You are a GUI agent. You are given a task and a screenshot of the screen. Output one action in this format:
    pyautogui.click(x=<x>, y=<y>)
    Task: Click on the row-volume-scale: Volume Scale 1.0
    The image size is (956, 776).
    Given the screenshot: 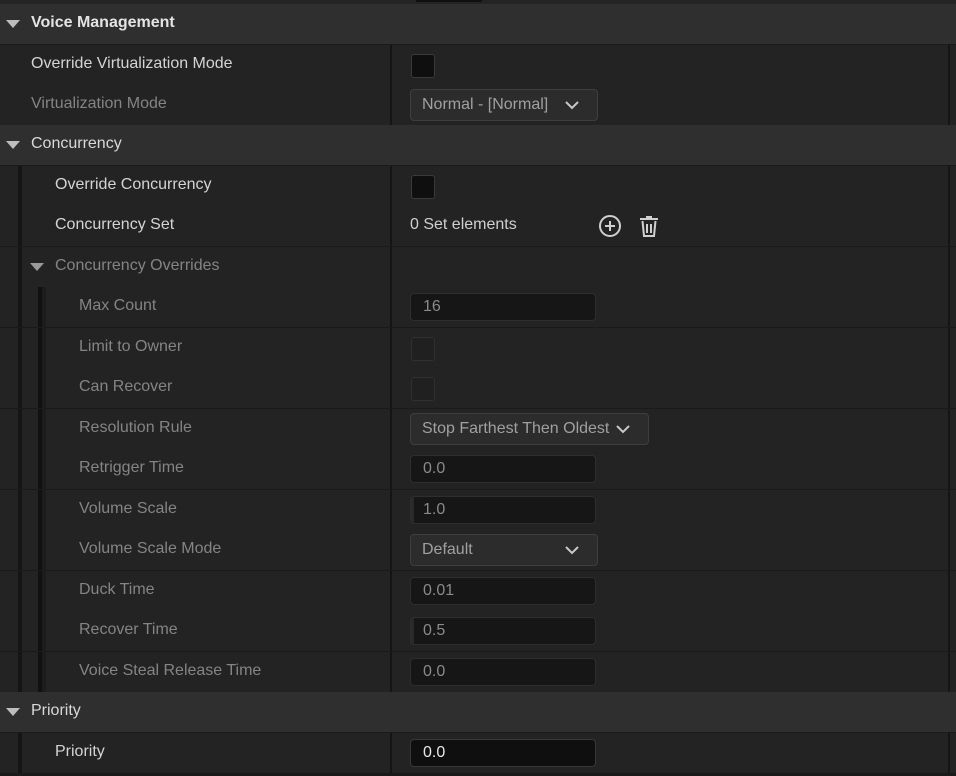 What is the action you would take?
    pyautogui.click(x=478, y=510)
    